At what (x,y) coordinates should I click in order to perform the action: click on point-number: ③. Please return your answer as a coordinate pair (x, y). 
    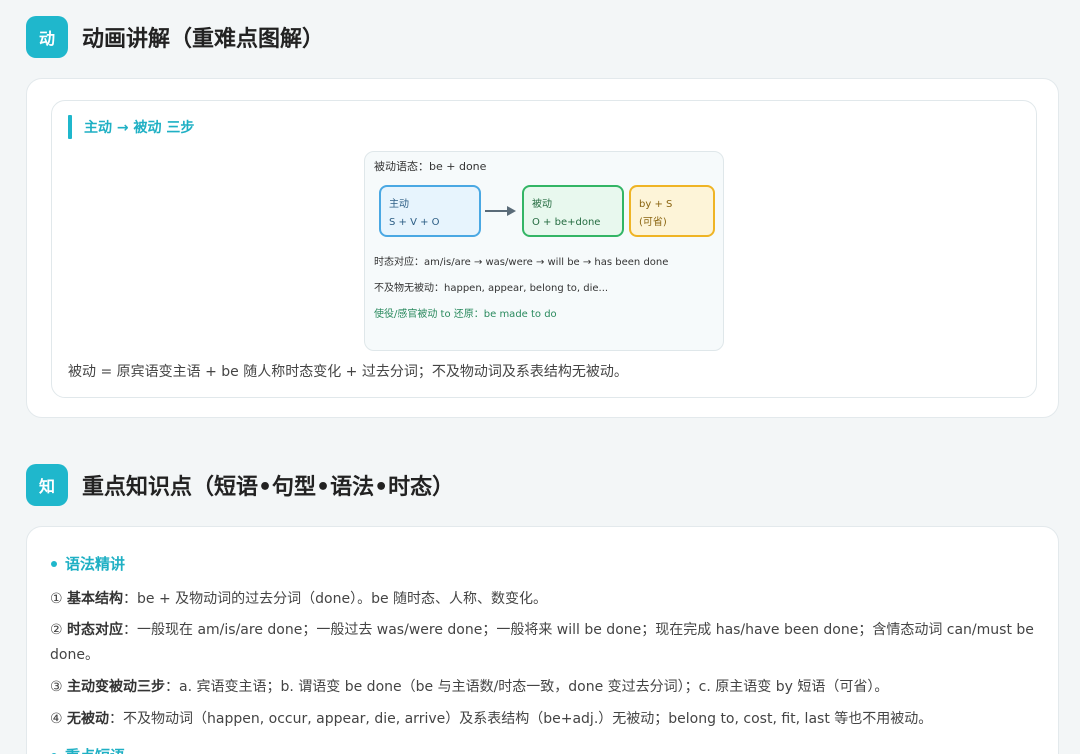
    Looking at the image, I should click on (56, 687).